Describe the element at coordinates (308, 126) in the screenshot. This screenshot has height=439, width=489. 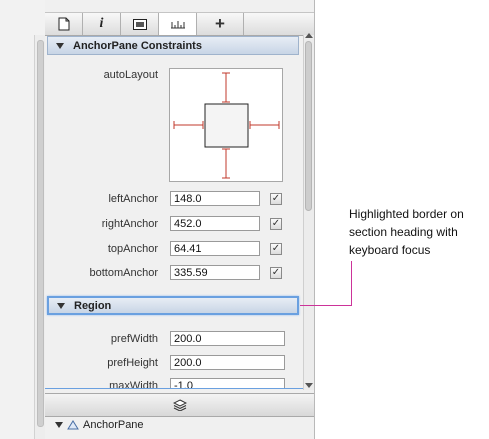
I see `inspector-scrollbar-thumb` at that location.